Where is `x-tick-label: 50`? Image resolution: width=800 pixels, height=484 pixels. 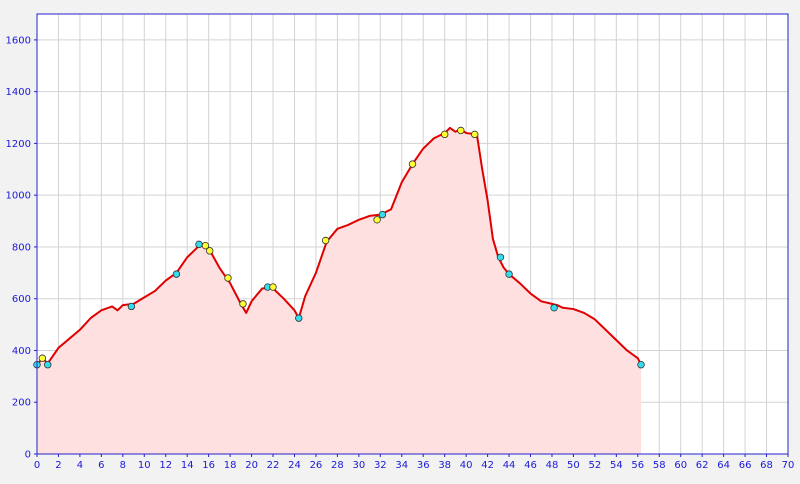 x-tick-label: 50 is located at coordinates (573, 465).